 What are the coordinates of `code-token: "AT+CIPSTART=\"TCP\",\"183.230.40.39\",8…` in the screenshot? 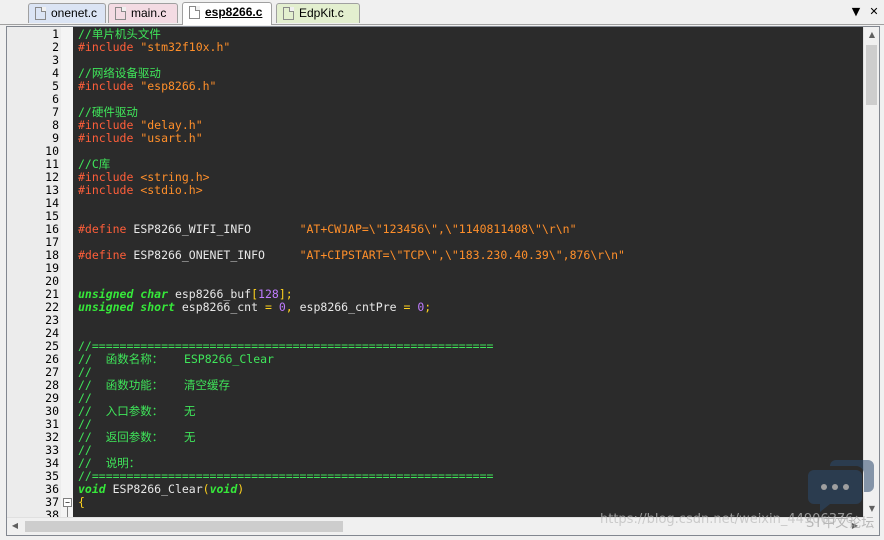 It's located at (462, 255).